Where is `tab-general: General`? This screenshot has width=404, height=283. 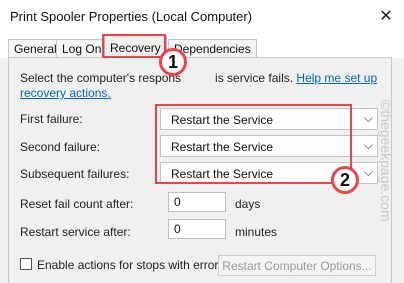
tab-general: General is located at coordinates (35, 48).